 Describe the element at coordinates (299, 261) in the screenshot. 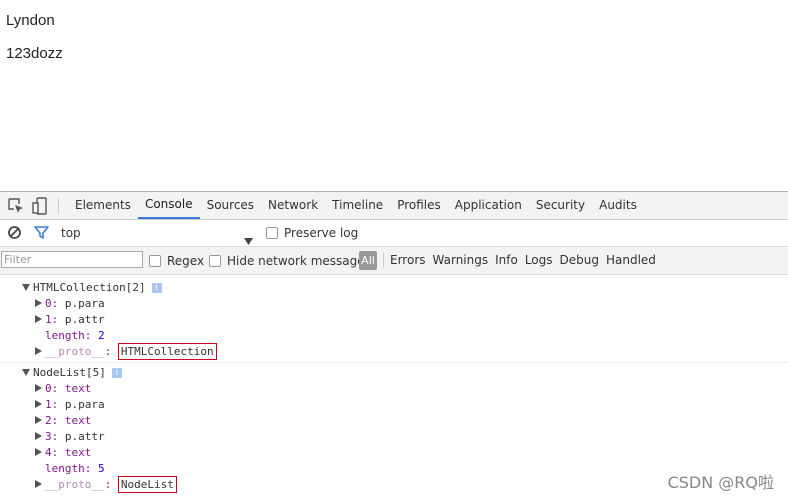

I see `hide-network-label: Hide network messages` at that location.